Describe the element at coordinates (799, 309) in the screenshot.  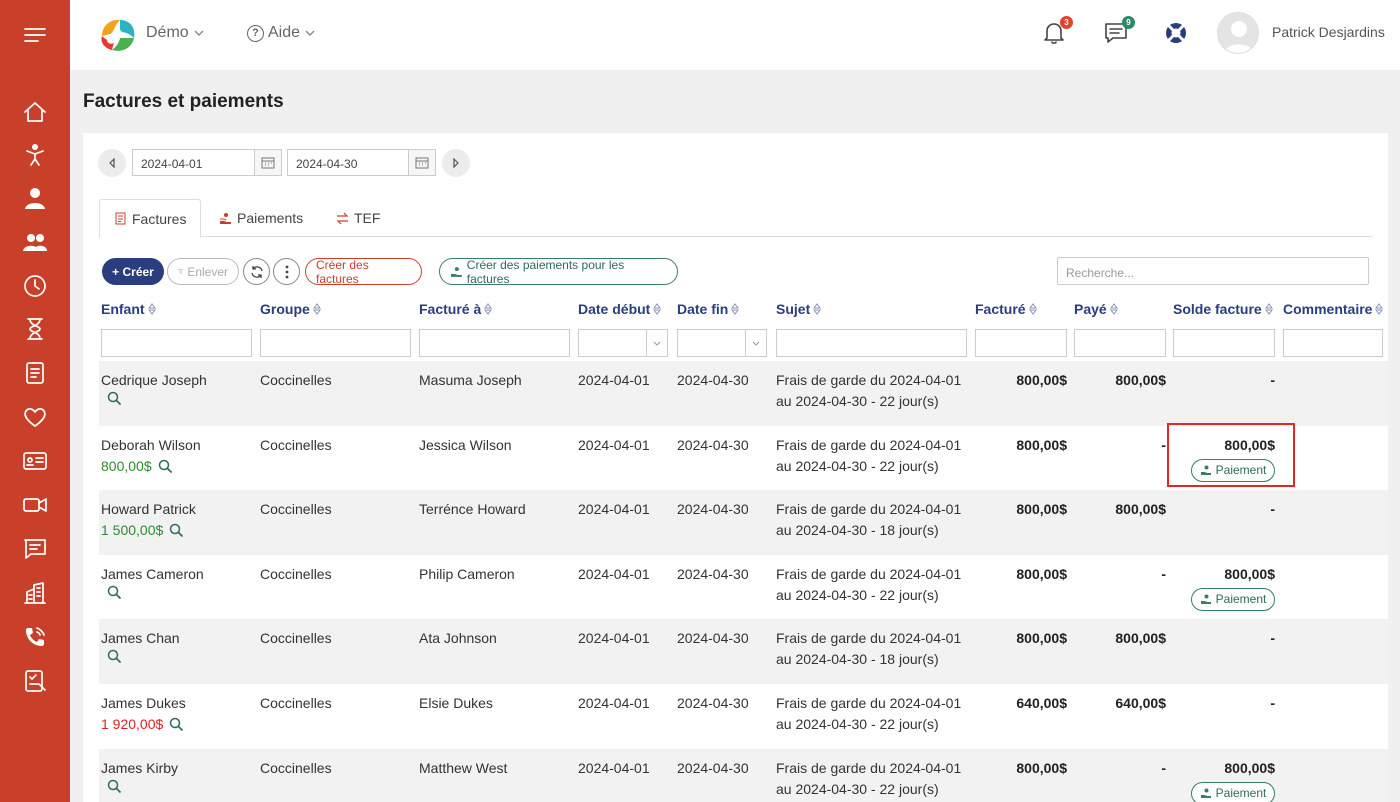
I see `column-header-sujet: Sujet` at that location.